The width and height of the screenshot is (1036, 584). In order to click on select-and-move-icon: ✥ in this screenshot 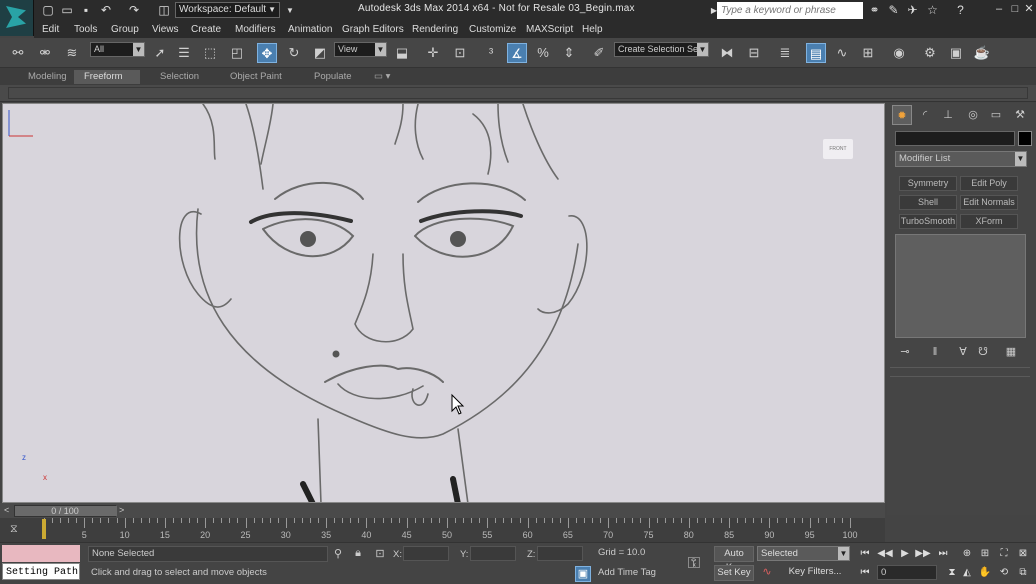, I will do `click(267, 53)`.